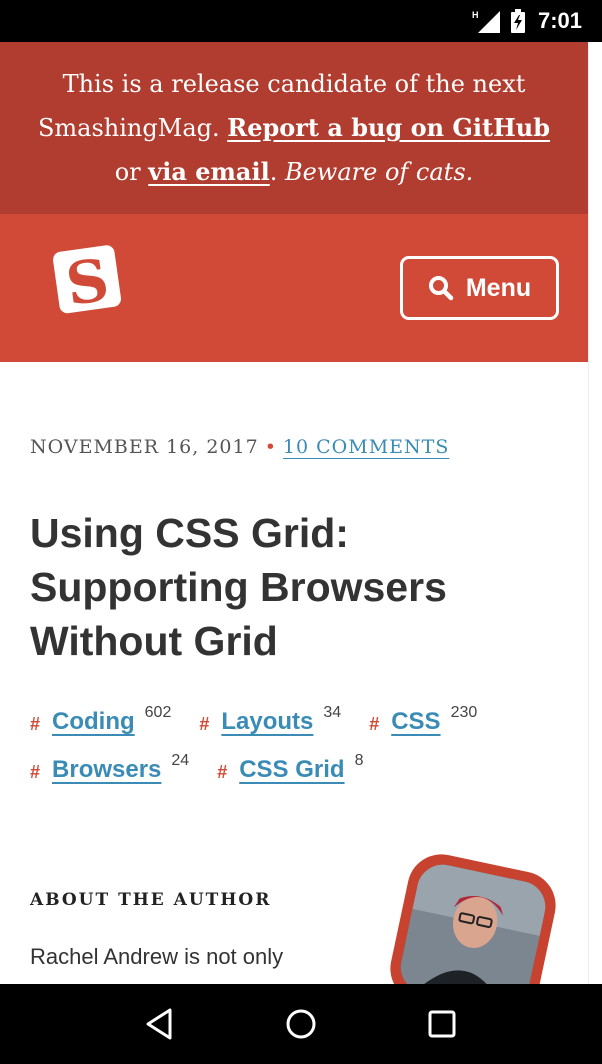 This screenshot has height=1064, width=602. Describe the element at coordinates (158, 712) in the screenshot. I see `tag-count: 602` at that location.